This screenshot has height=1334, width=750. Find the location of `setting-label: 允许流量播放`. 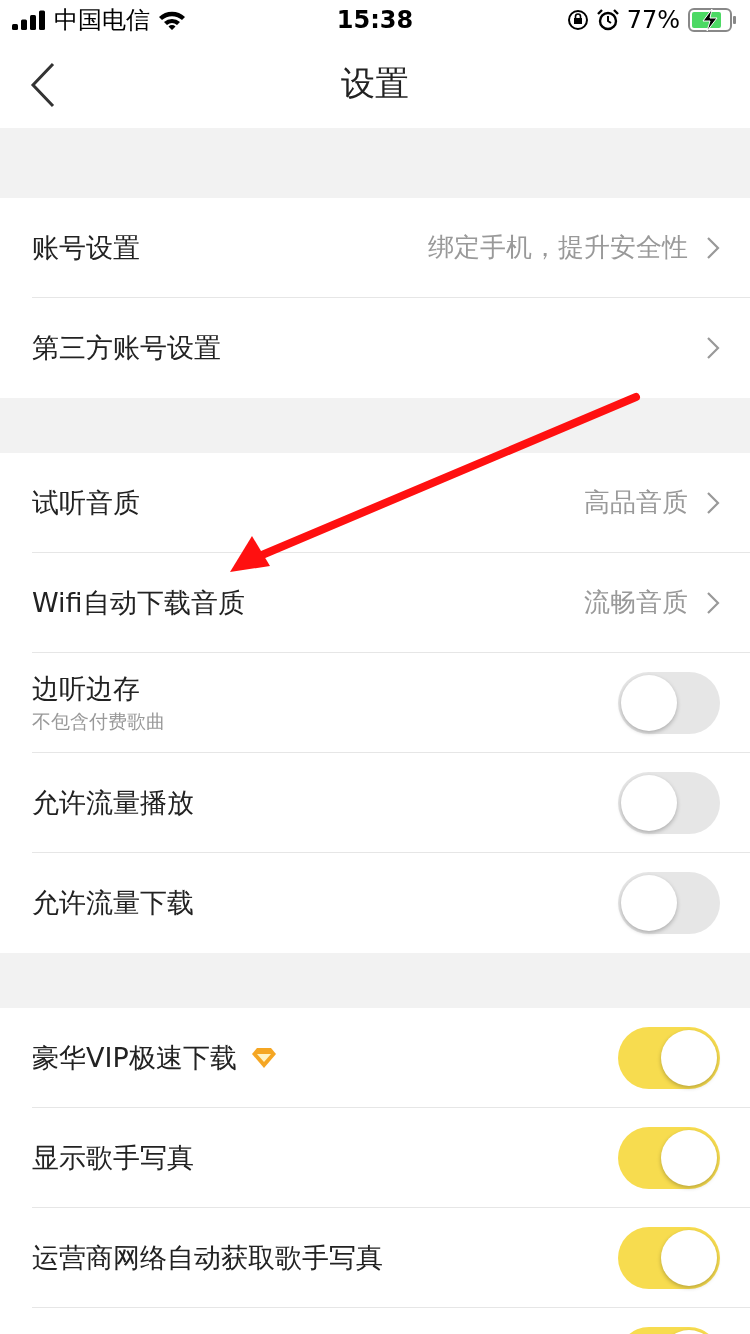

setting-label: 允许流量播放 is located at coordinates (113, 802).